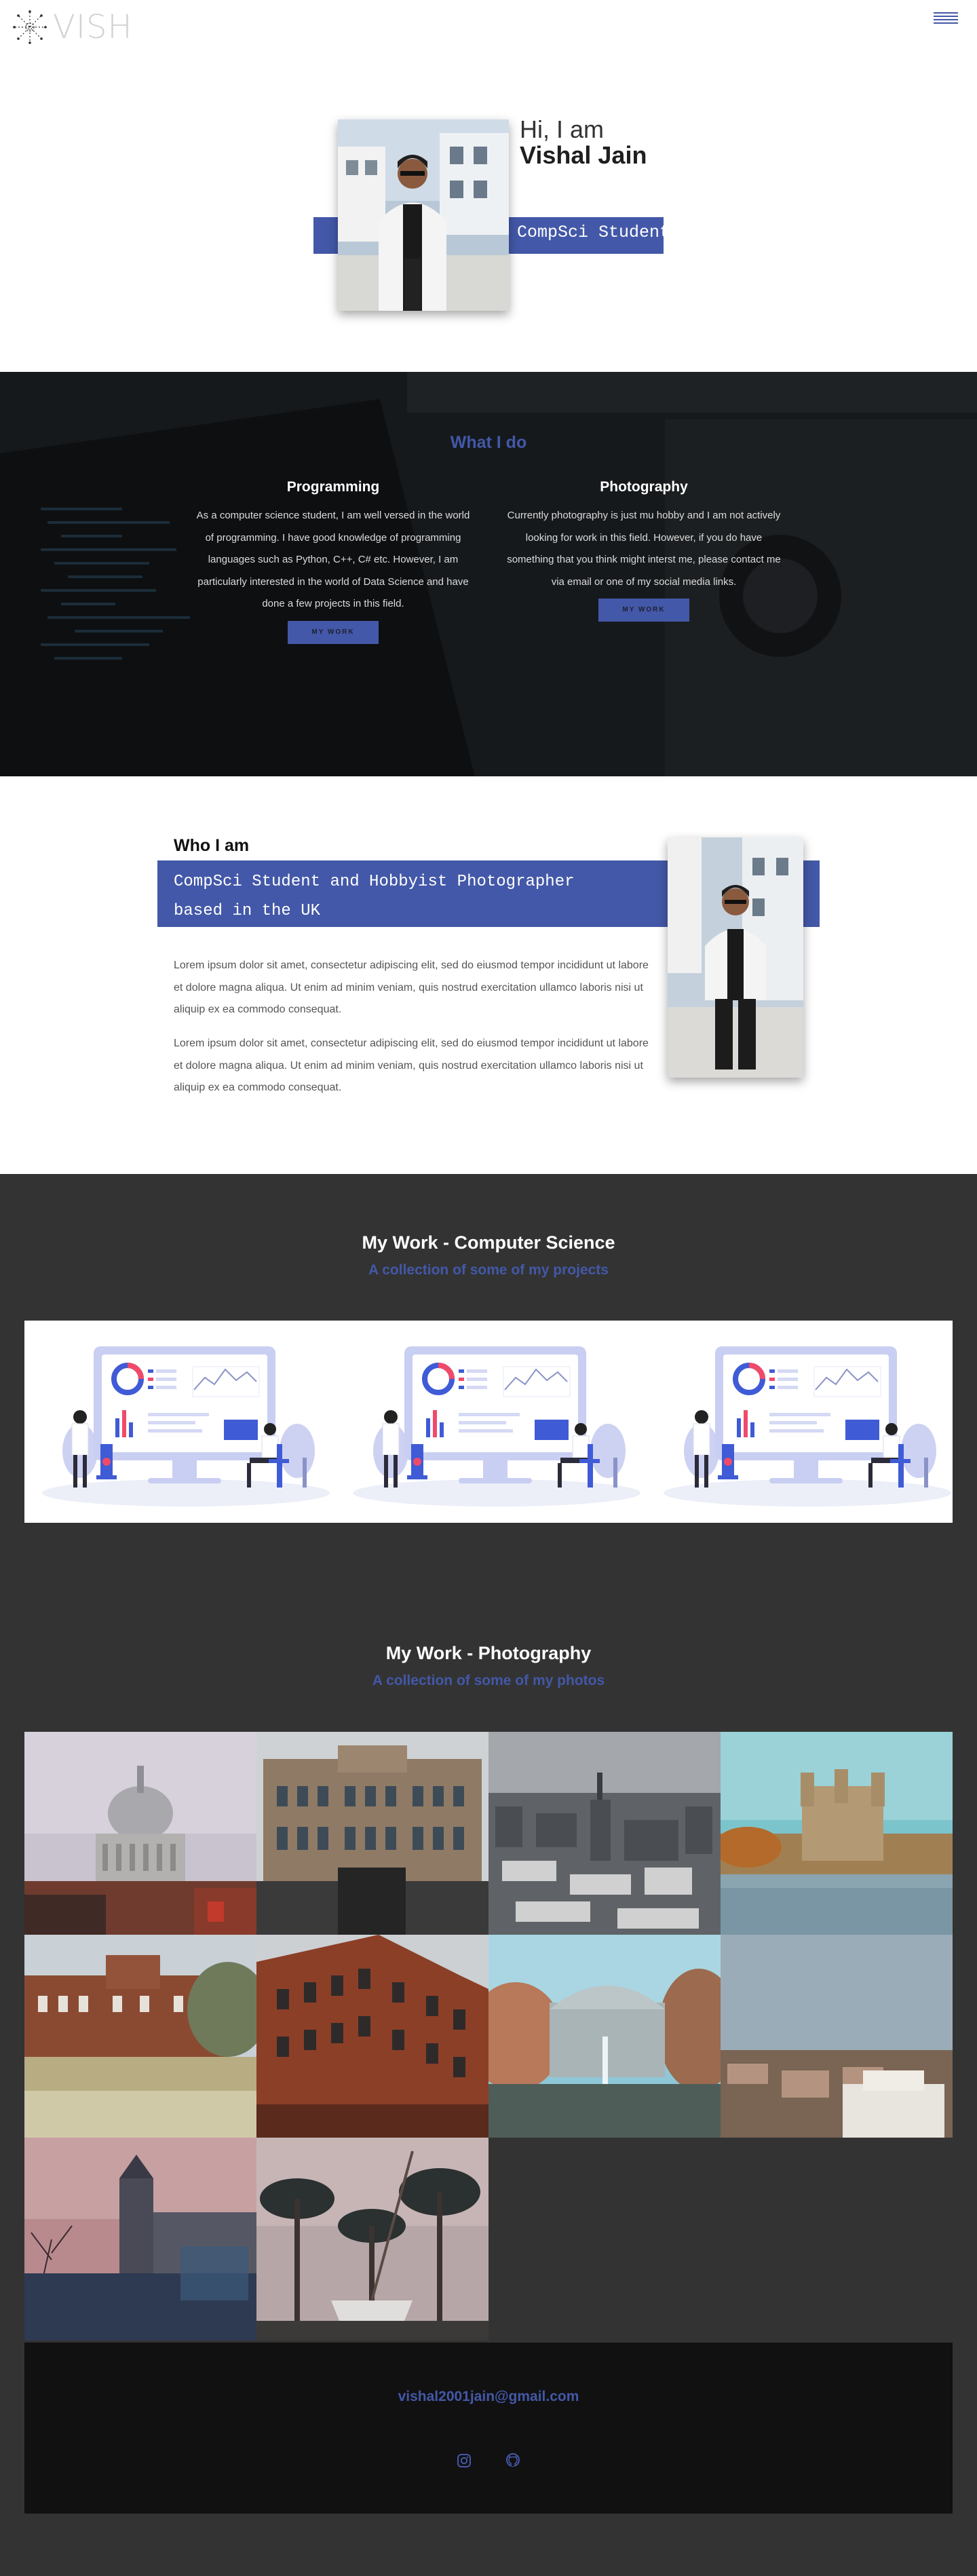 This screenshot has height=2576, width=977. What do you see at coordinates (594, 232) in the screenshot?
I see `hero-role: CompSci Student` at bounding box center [594, 232].